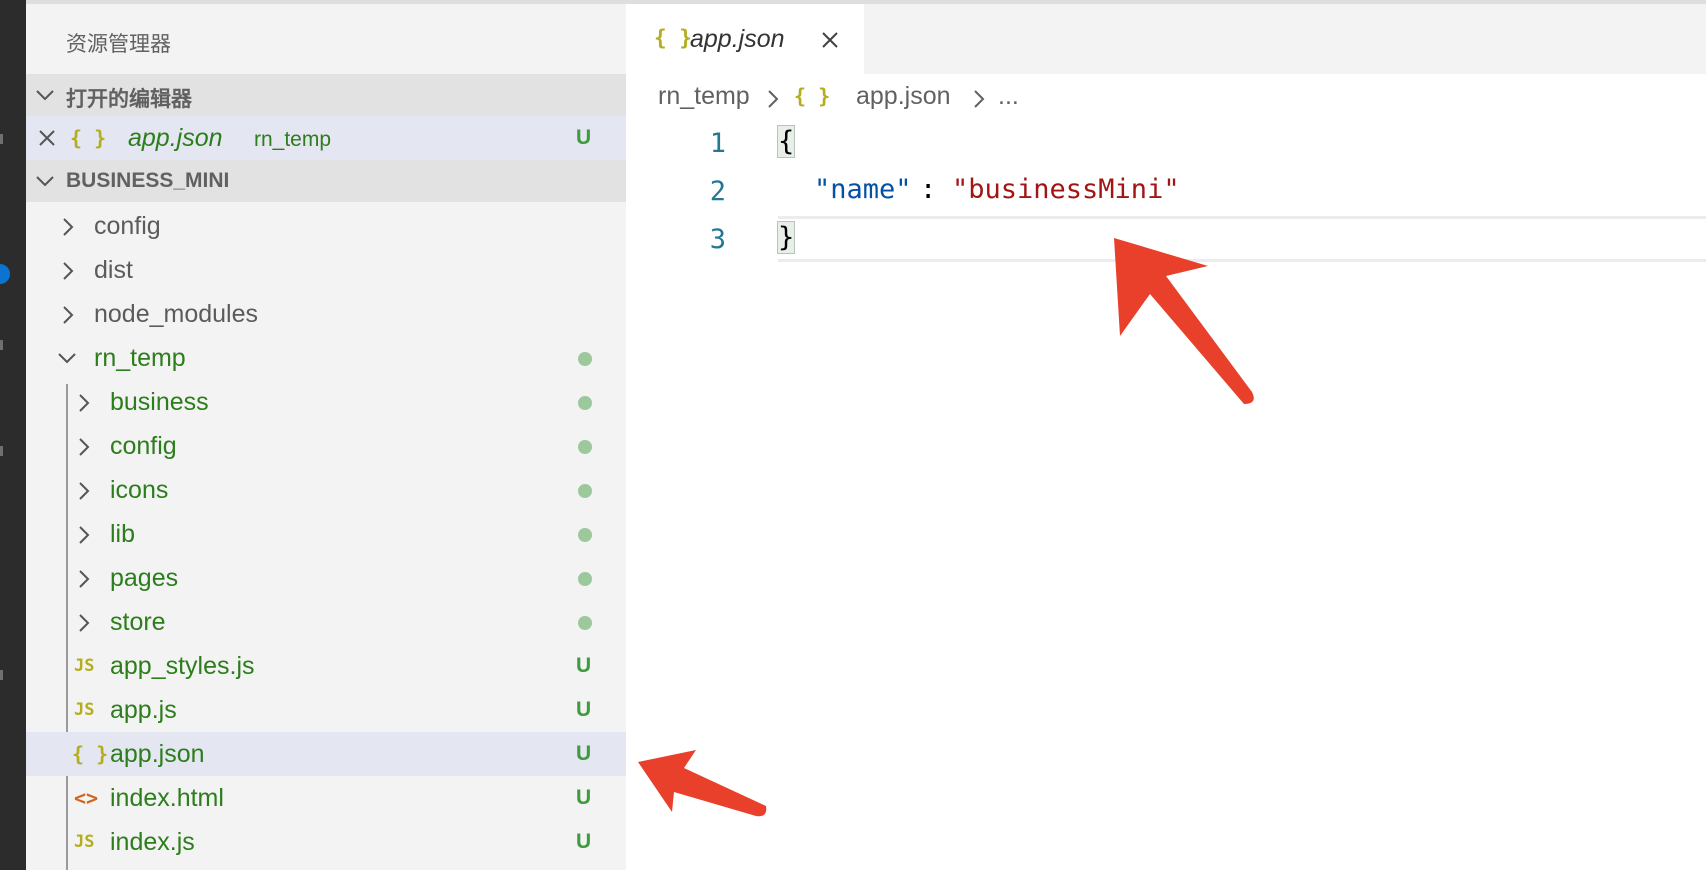  What do you see at coordinates (326, 314) in the screenshot?
I see `tree-folder-node-modules: node_modules` at bounding box center [326, 314].